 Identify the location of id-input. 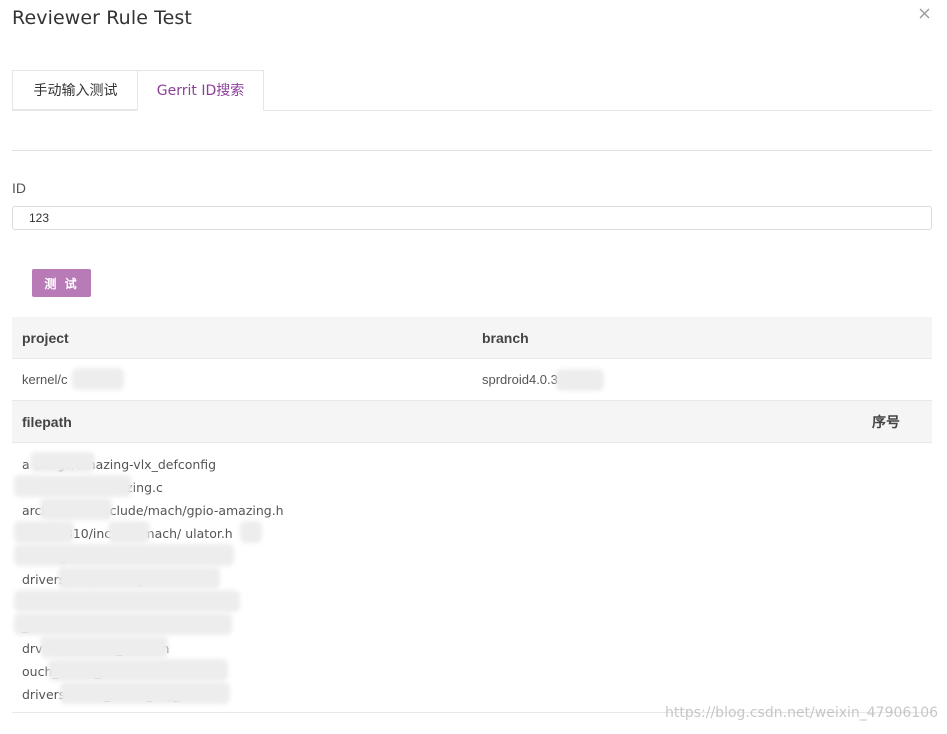
(472, 218).